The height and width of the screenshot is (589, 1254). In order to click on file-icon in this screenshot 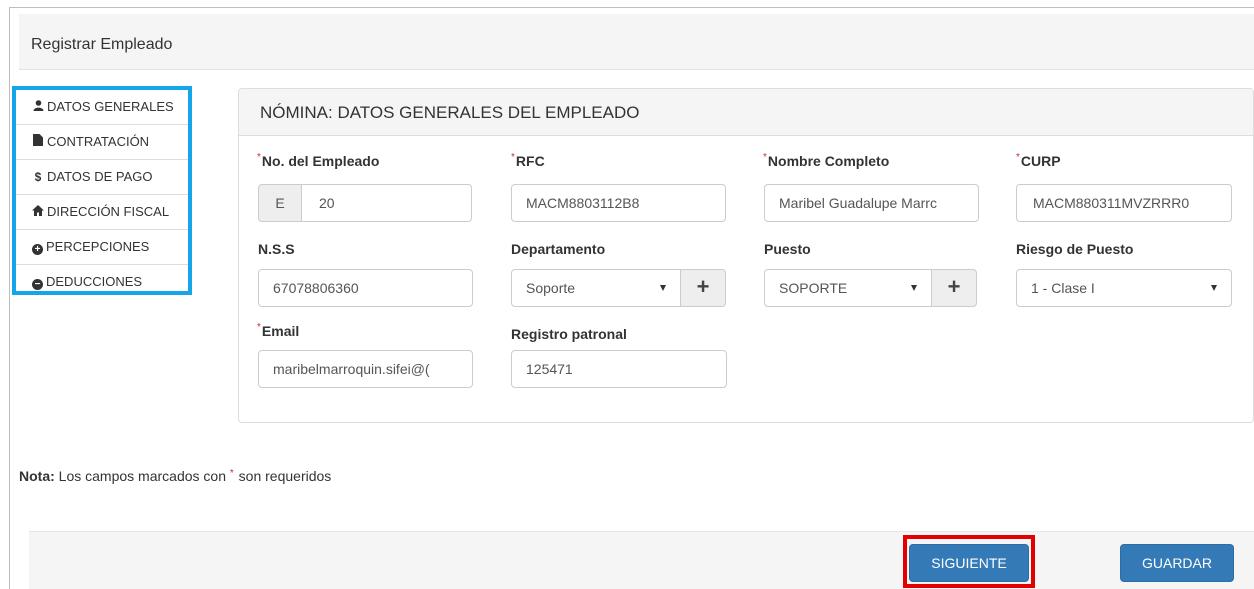, I will do `click(38, 142)`.